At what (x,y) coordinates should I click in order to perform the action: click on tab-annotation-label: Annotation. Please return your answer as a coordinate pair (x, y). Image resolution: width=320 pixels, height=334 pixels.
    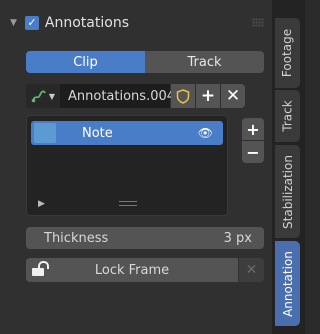
    Looking at the image, I should click on (287, 283).